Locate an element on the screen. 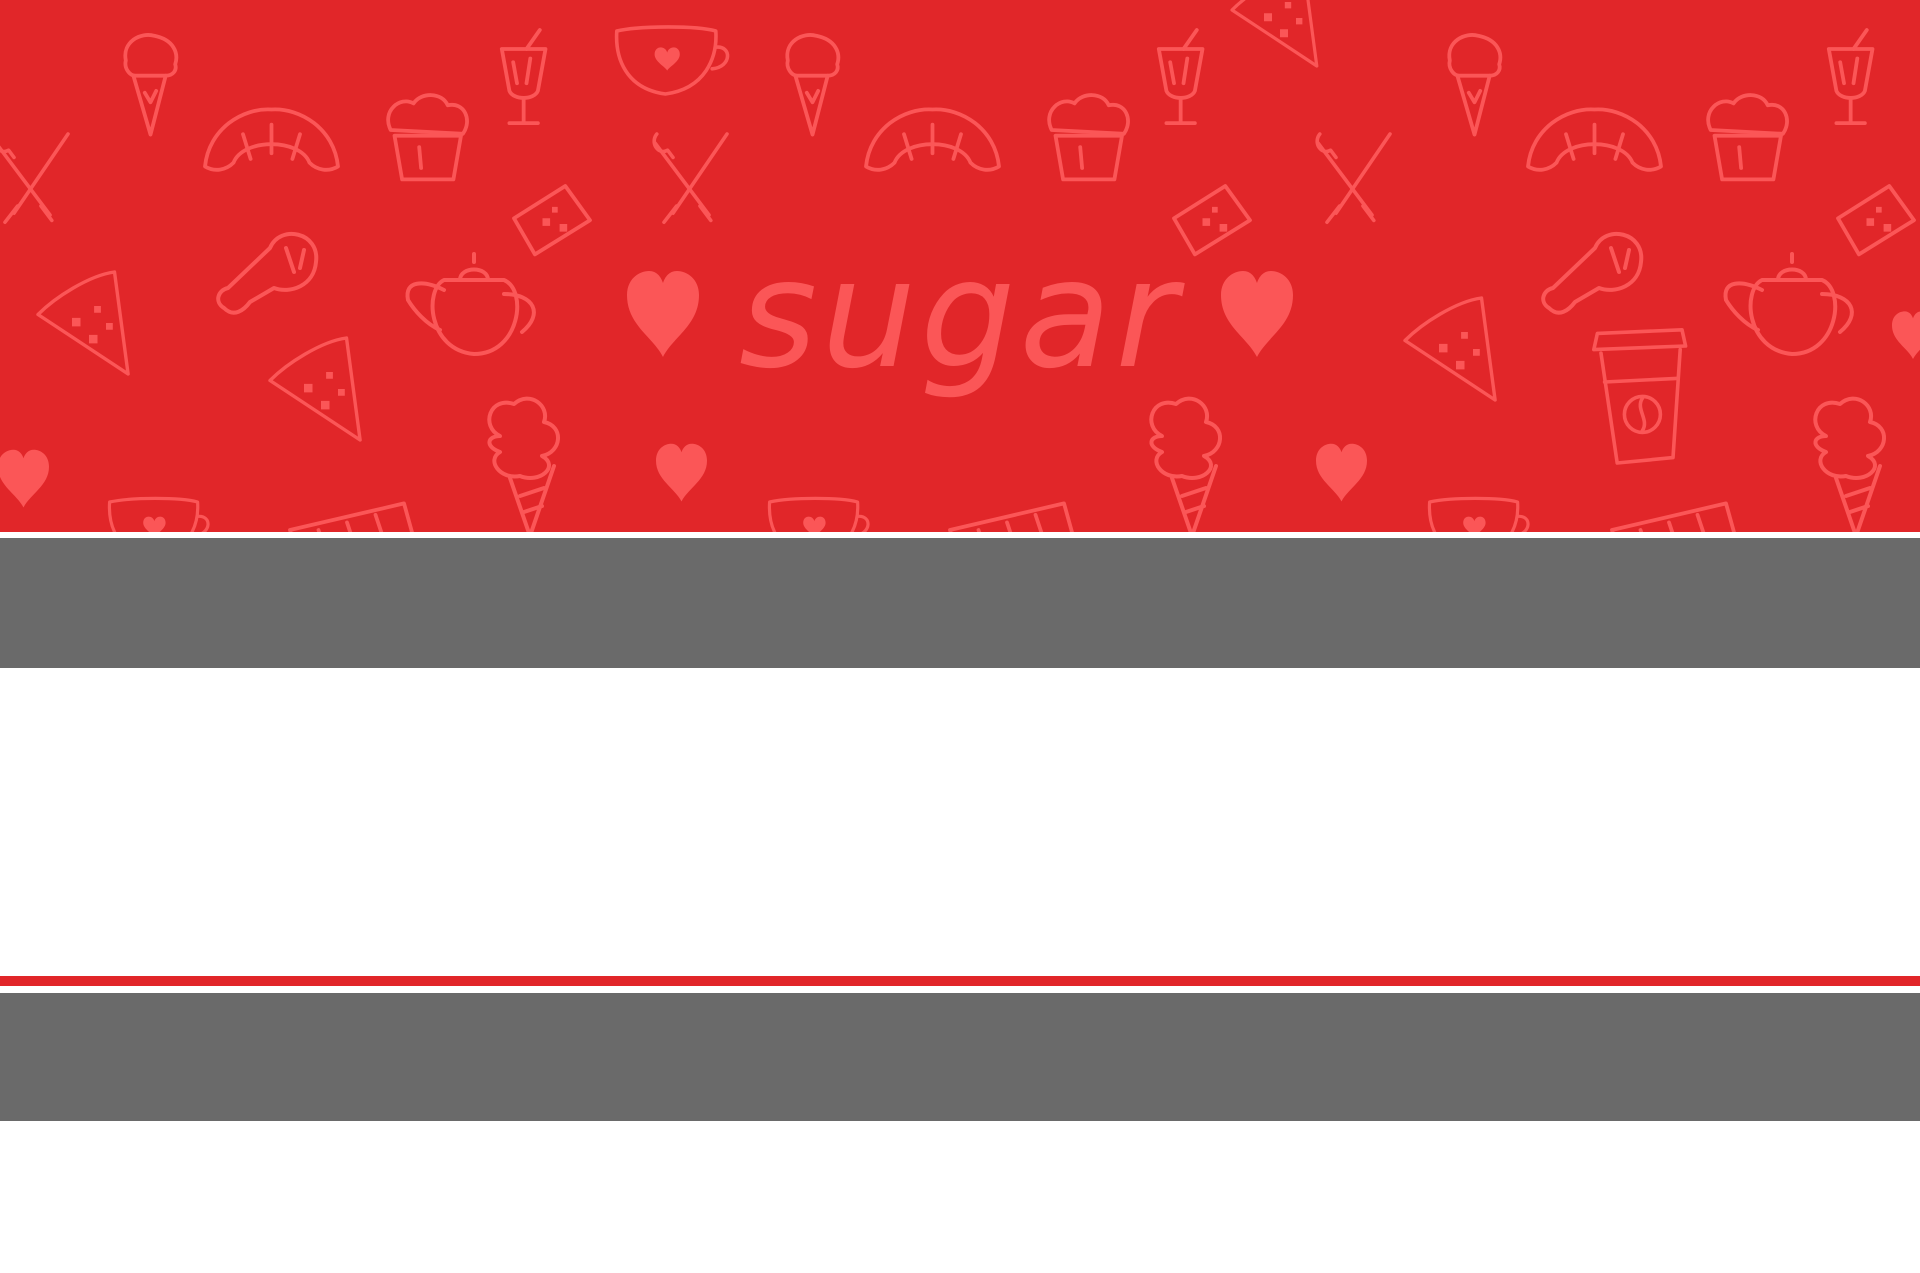 This screenshot has width=1920, height=1273. brand-name: sugar is located at coordinates (960, 315).